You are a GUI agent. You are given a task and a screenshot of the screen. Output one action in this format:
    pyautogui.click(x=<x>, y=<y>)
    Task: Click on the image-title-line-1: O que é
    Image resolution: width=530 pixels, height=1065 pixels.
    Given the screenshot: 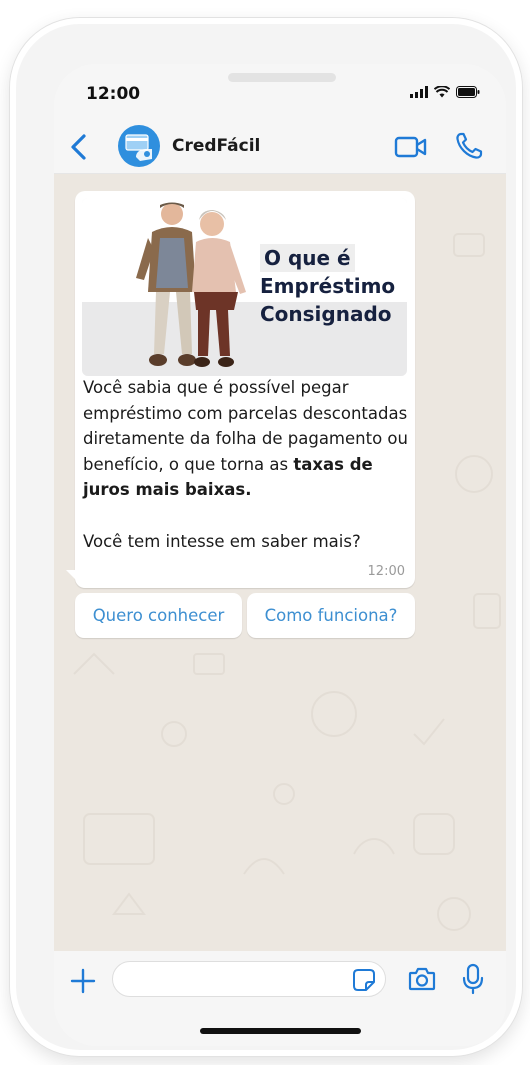 What is the action you would take?
    pyautogui.click(x=307, y=258)
    